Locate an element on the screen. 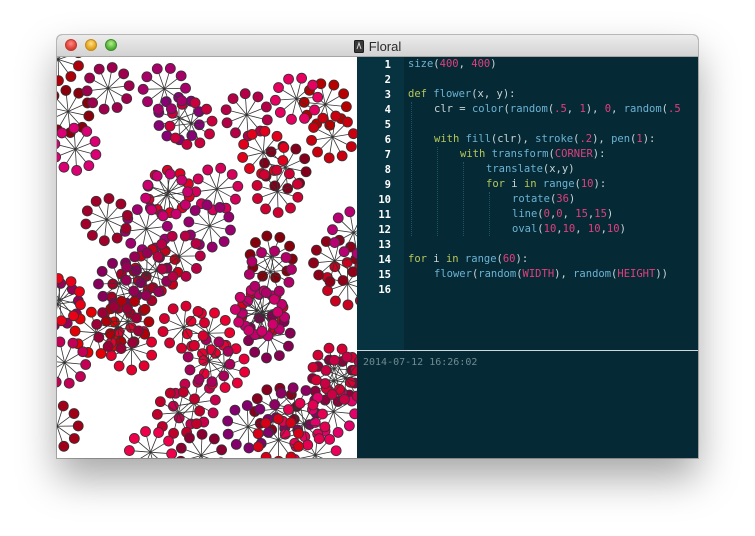 Image resolution: width=755 pixels, height=536 pixels. line-number: 2 is located at coordinates (387, 80).